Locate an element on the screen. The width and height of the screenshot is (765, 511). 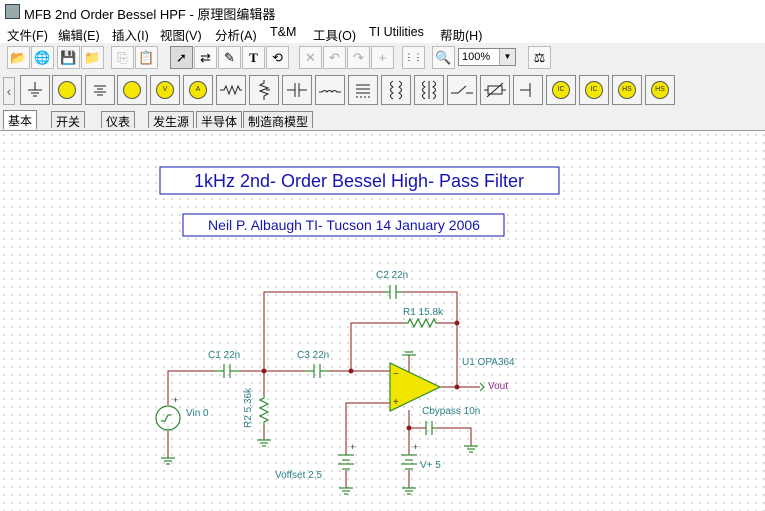
opamp-plus: + is located at coordinates (396, 402).